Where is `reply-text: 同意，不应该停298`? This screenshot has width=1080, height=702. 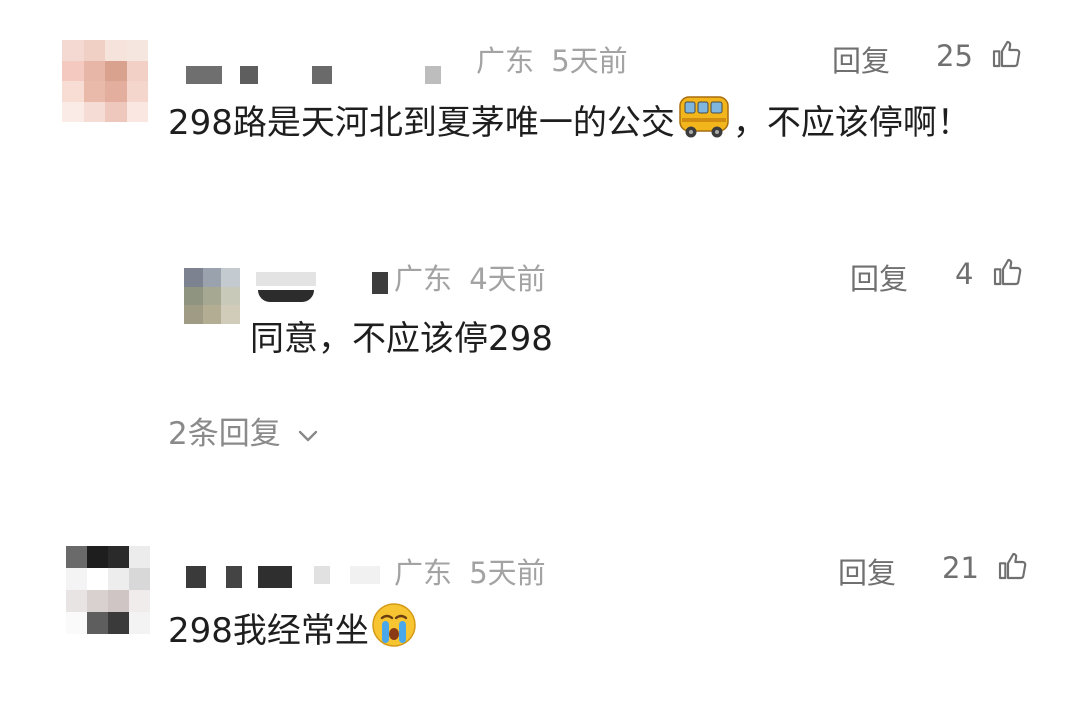 reply-text: 同意，不应该停298 is located at coordinates (401, 339).